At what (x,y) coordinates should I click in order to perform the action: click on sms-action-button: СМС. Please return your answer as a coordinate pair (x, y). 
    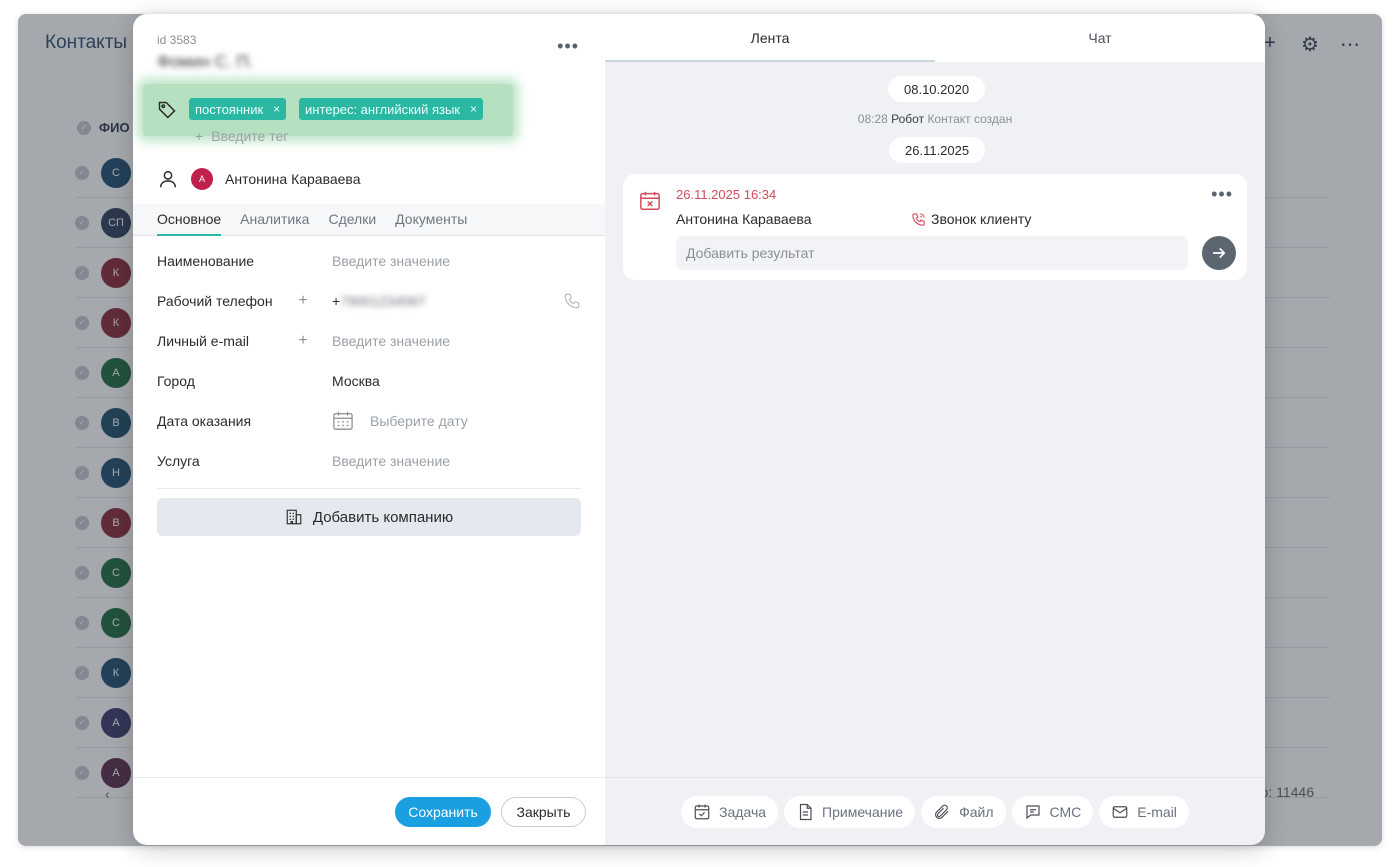
    Looking at the image, I should click on (1052, 811).